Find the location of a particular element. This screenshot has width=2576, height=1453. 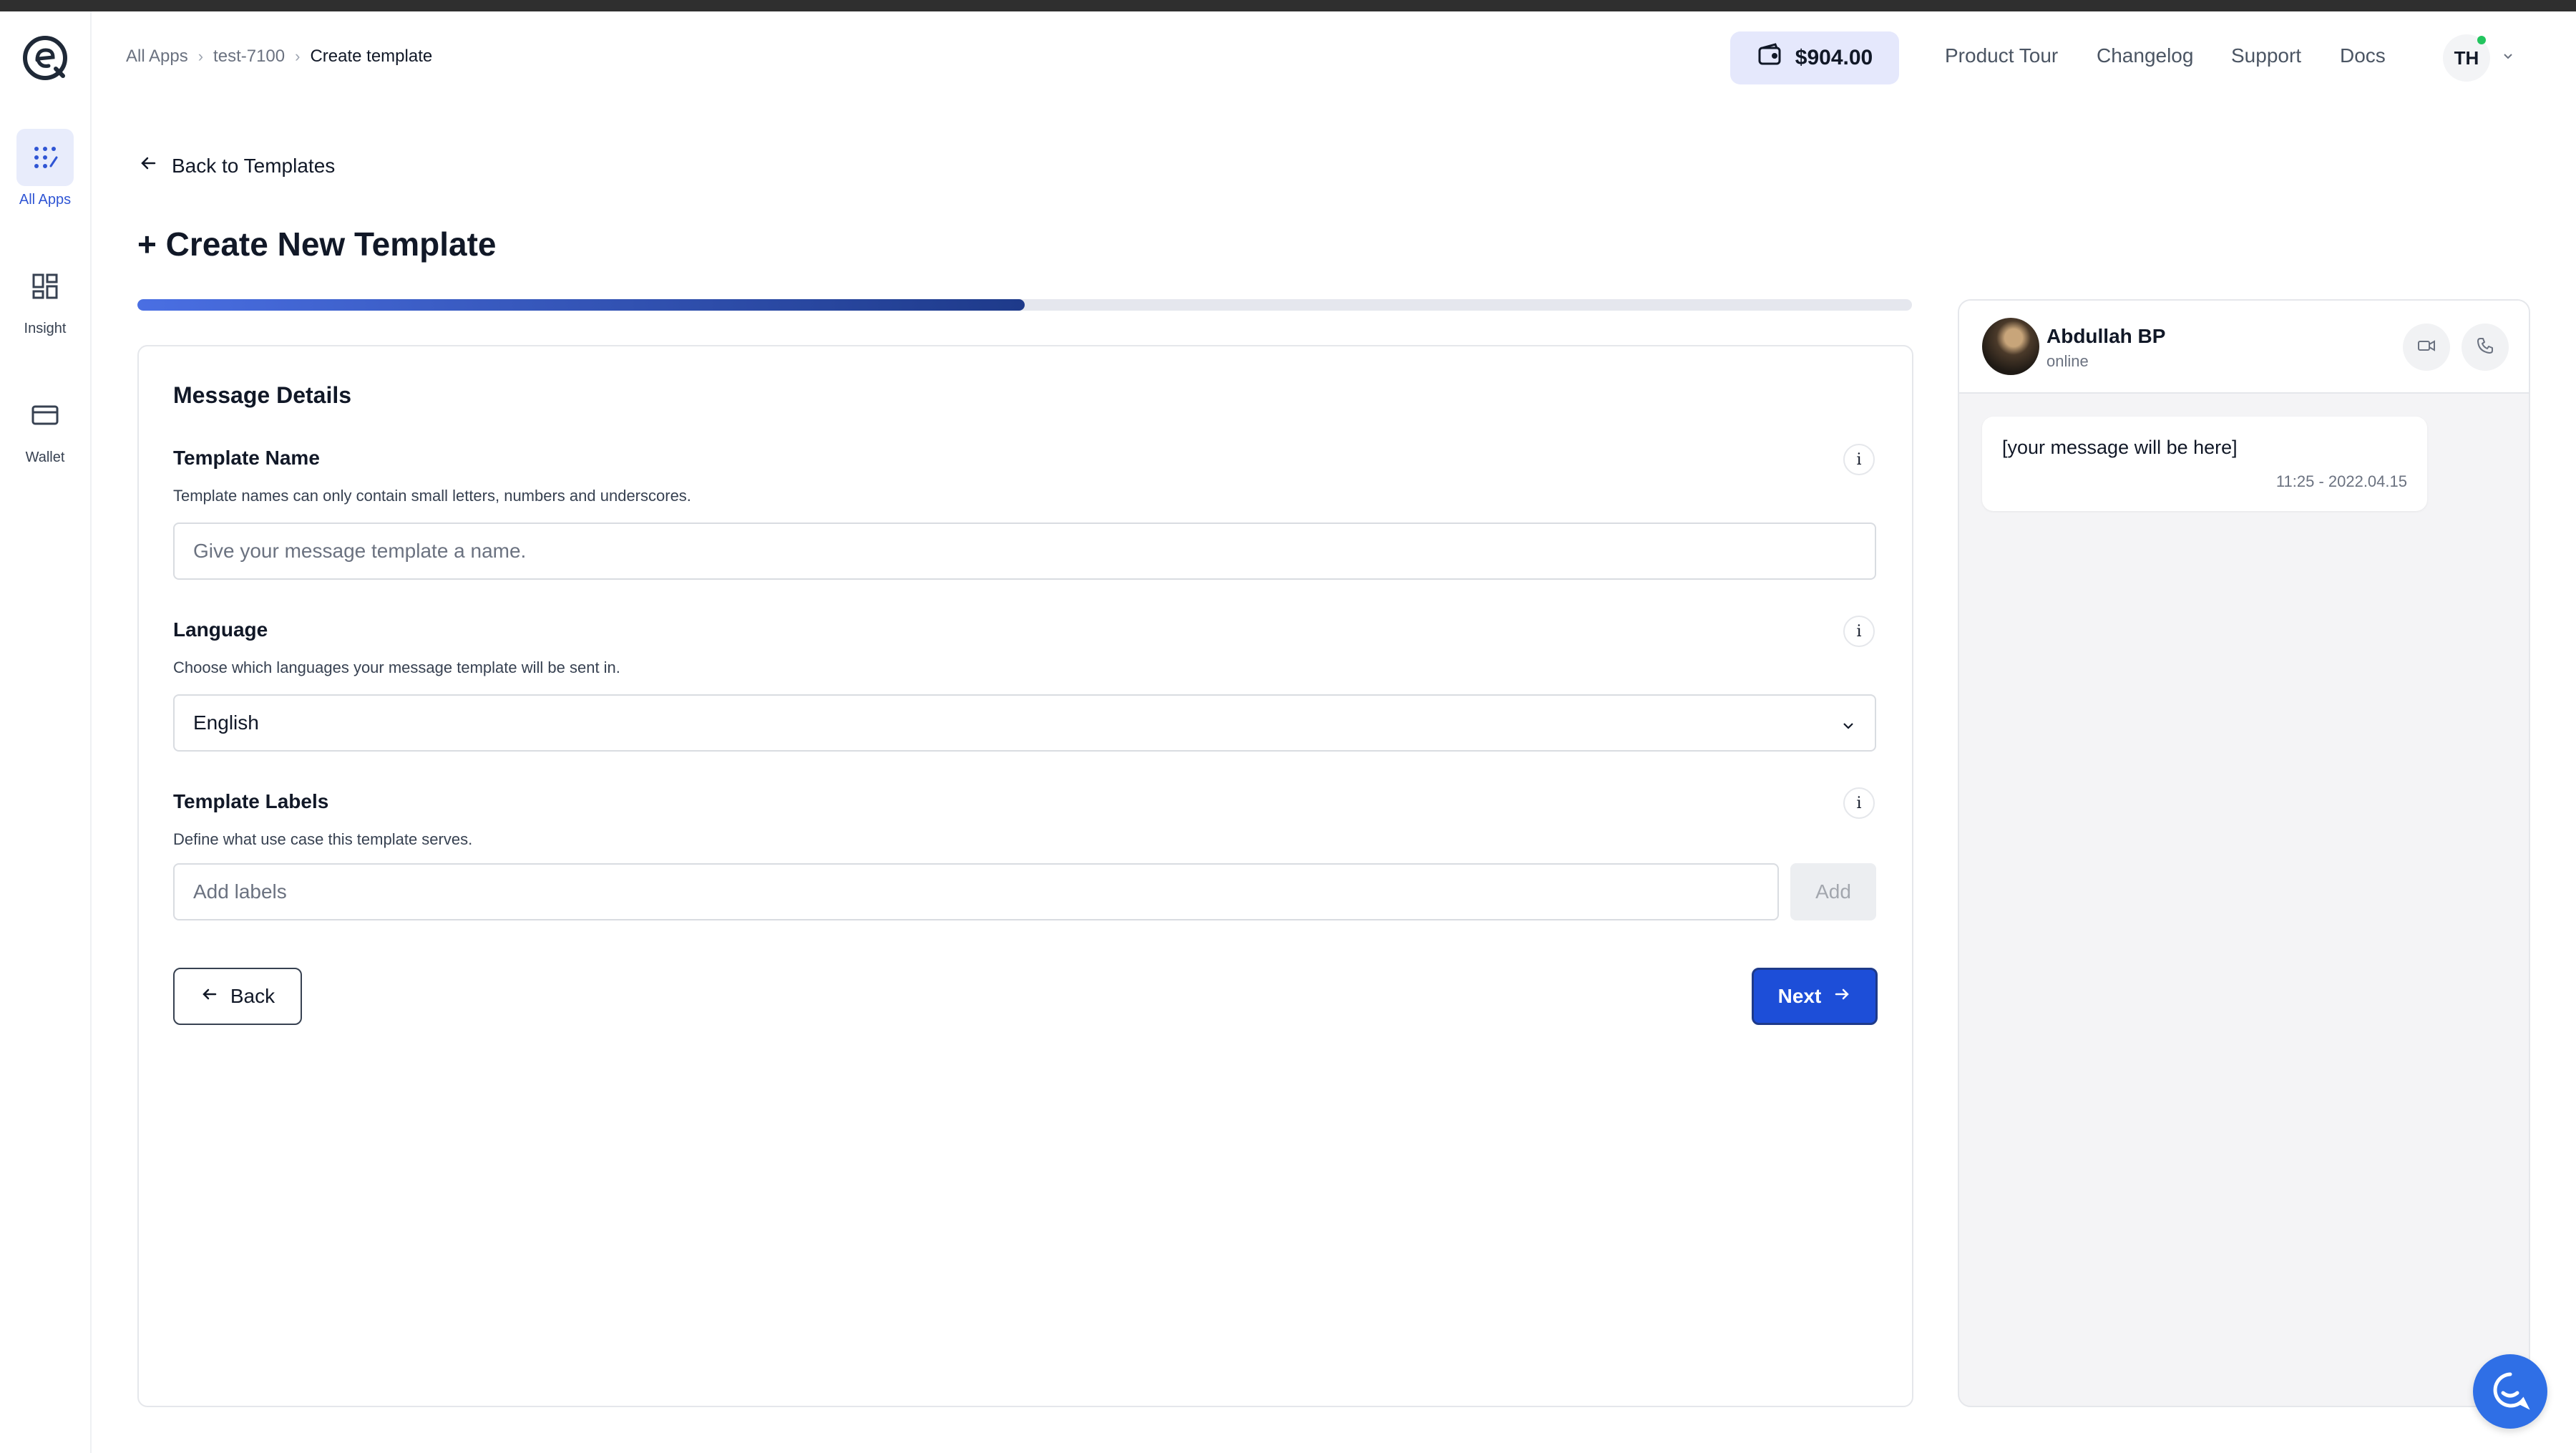

back-button: Back is located at coordinates (237, 996).